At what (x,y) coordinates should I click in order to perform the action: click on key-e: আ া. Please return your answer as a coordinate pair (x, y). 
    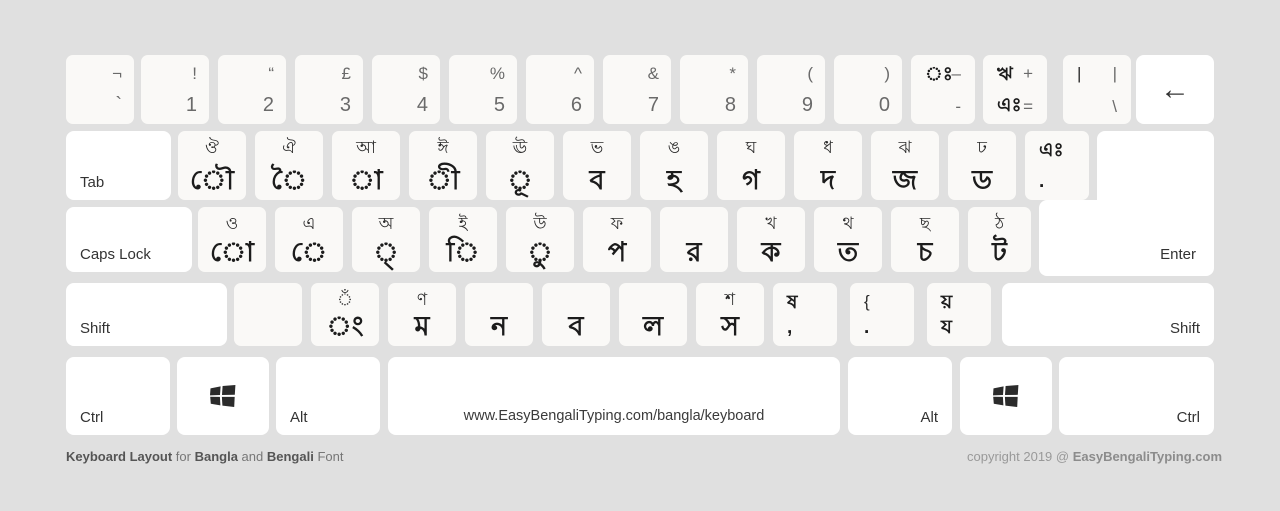
    Looking at the image, I should click on (366, 165).